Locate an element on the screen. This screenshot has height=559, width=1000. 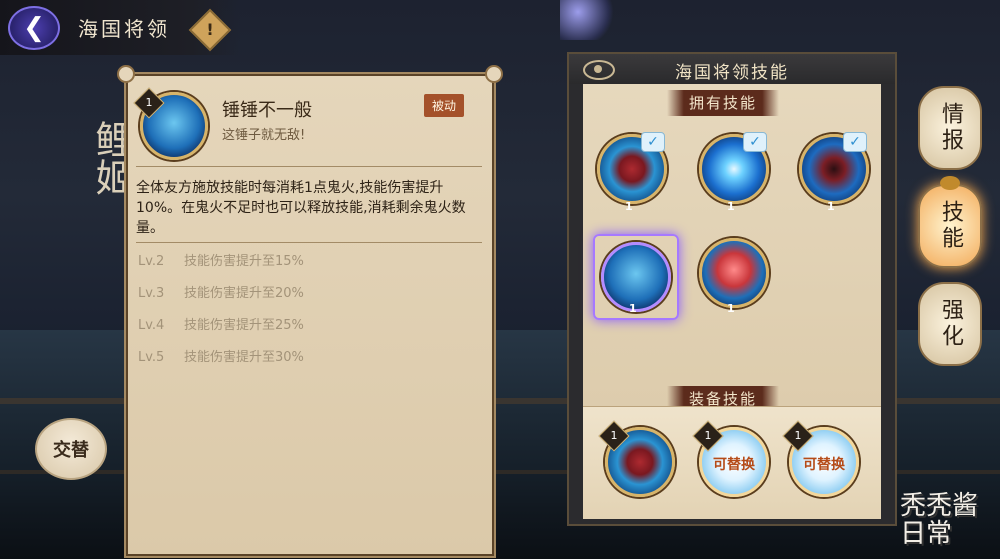
level-row: Lv.2 技能伤害提升至15% is located at coordinates (221, 261).